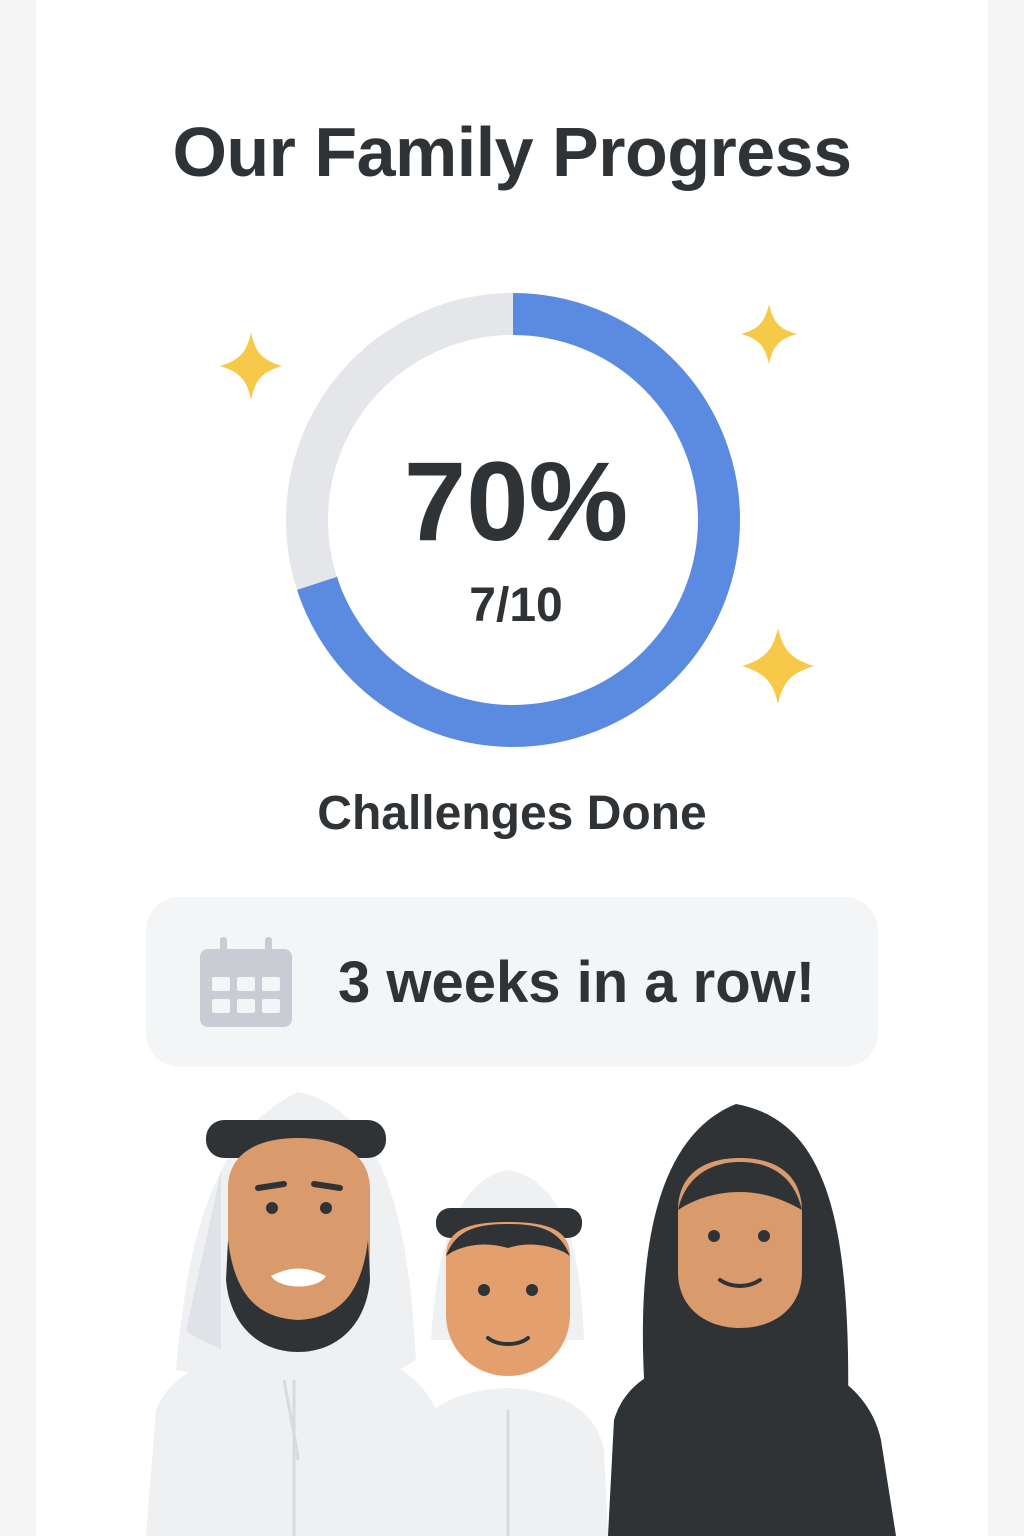  What do you see at coordinates (752, 1320) in the screenshot?
I see `mother-figure` at bounding box center [752, 1320].